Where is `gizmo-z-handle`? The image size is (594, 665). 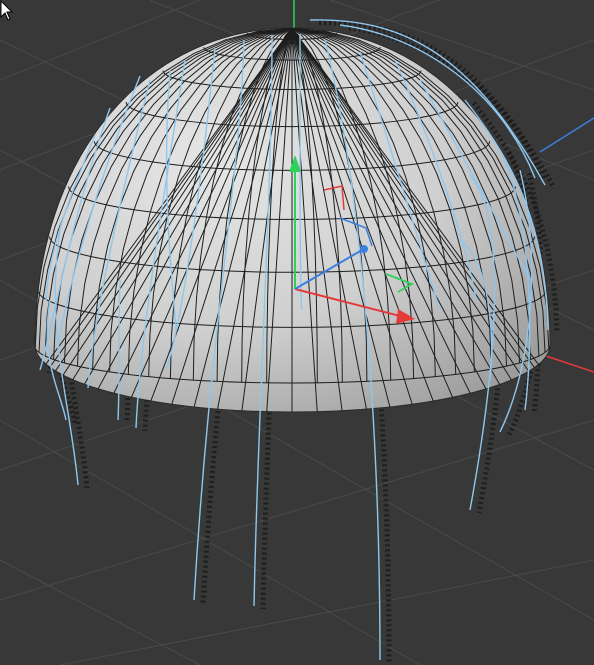 gizmo-z-handle is located at coordinates (364, 249).